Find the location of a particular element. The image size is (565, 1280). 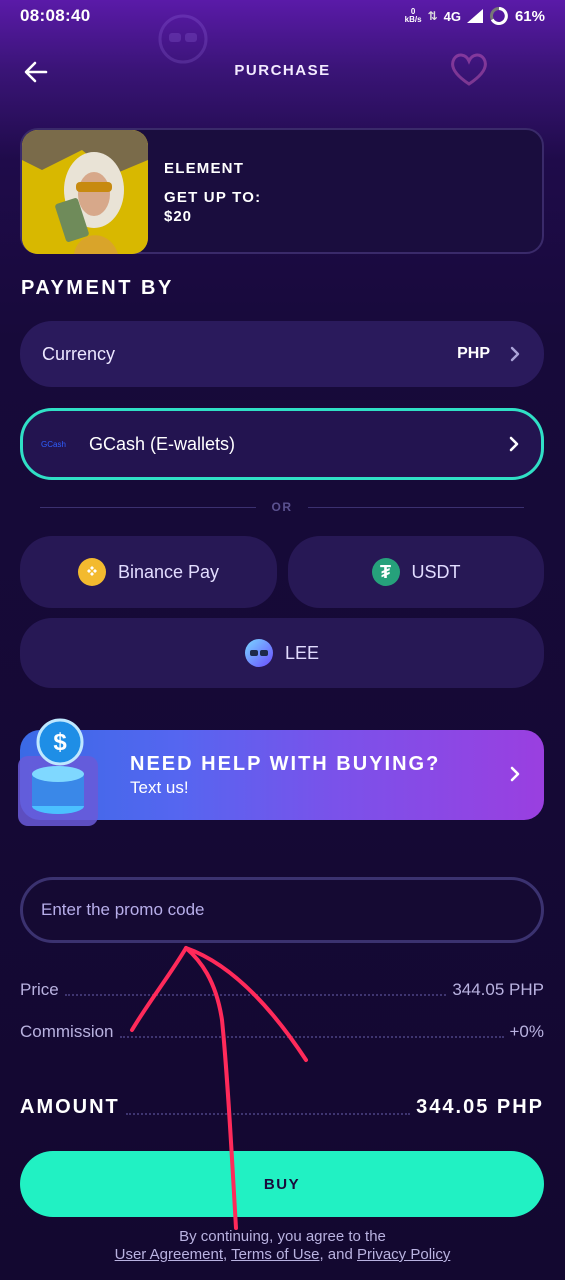

product-amount: $20 is located at coordinates (178, 216).